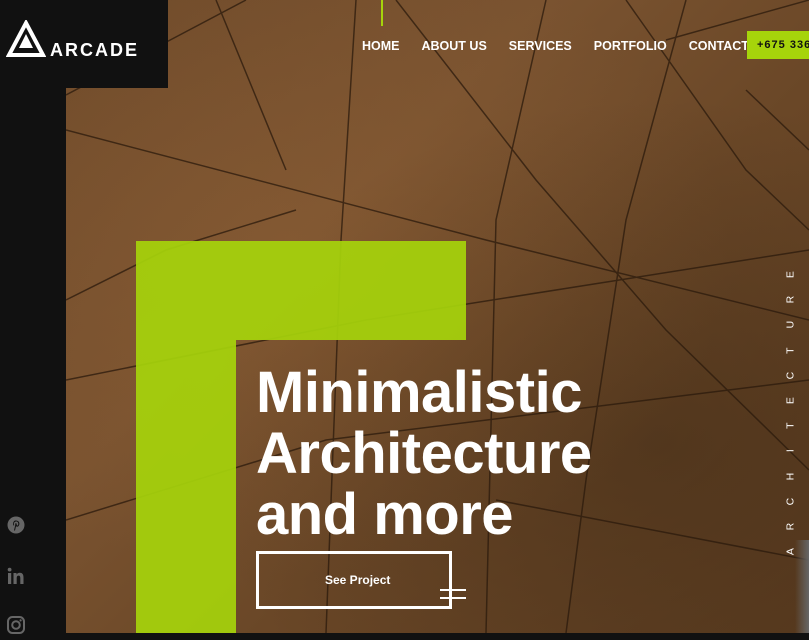 This screenshot has width=809, height=640. Describe the element at coordinates (419, 392) in the screenshot. I see `headline-line-1: Minimalistic` at that location.